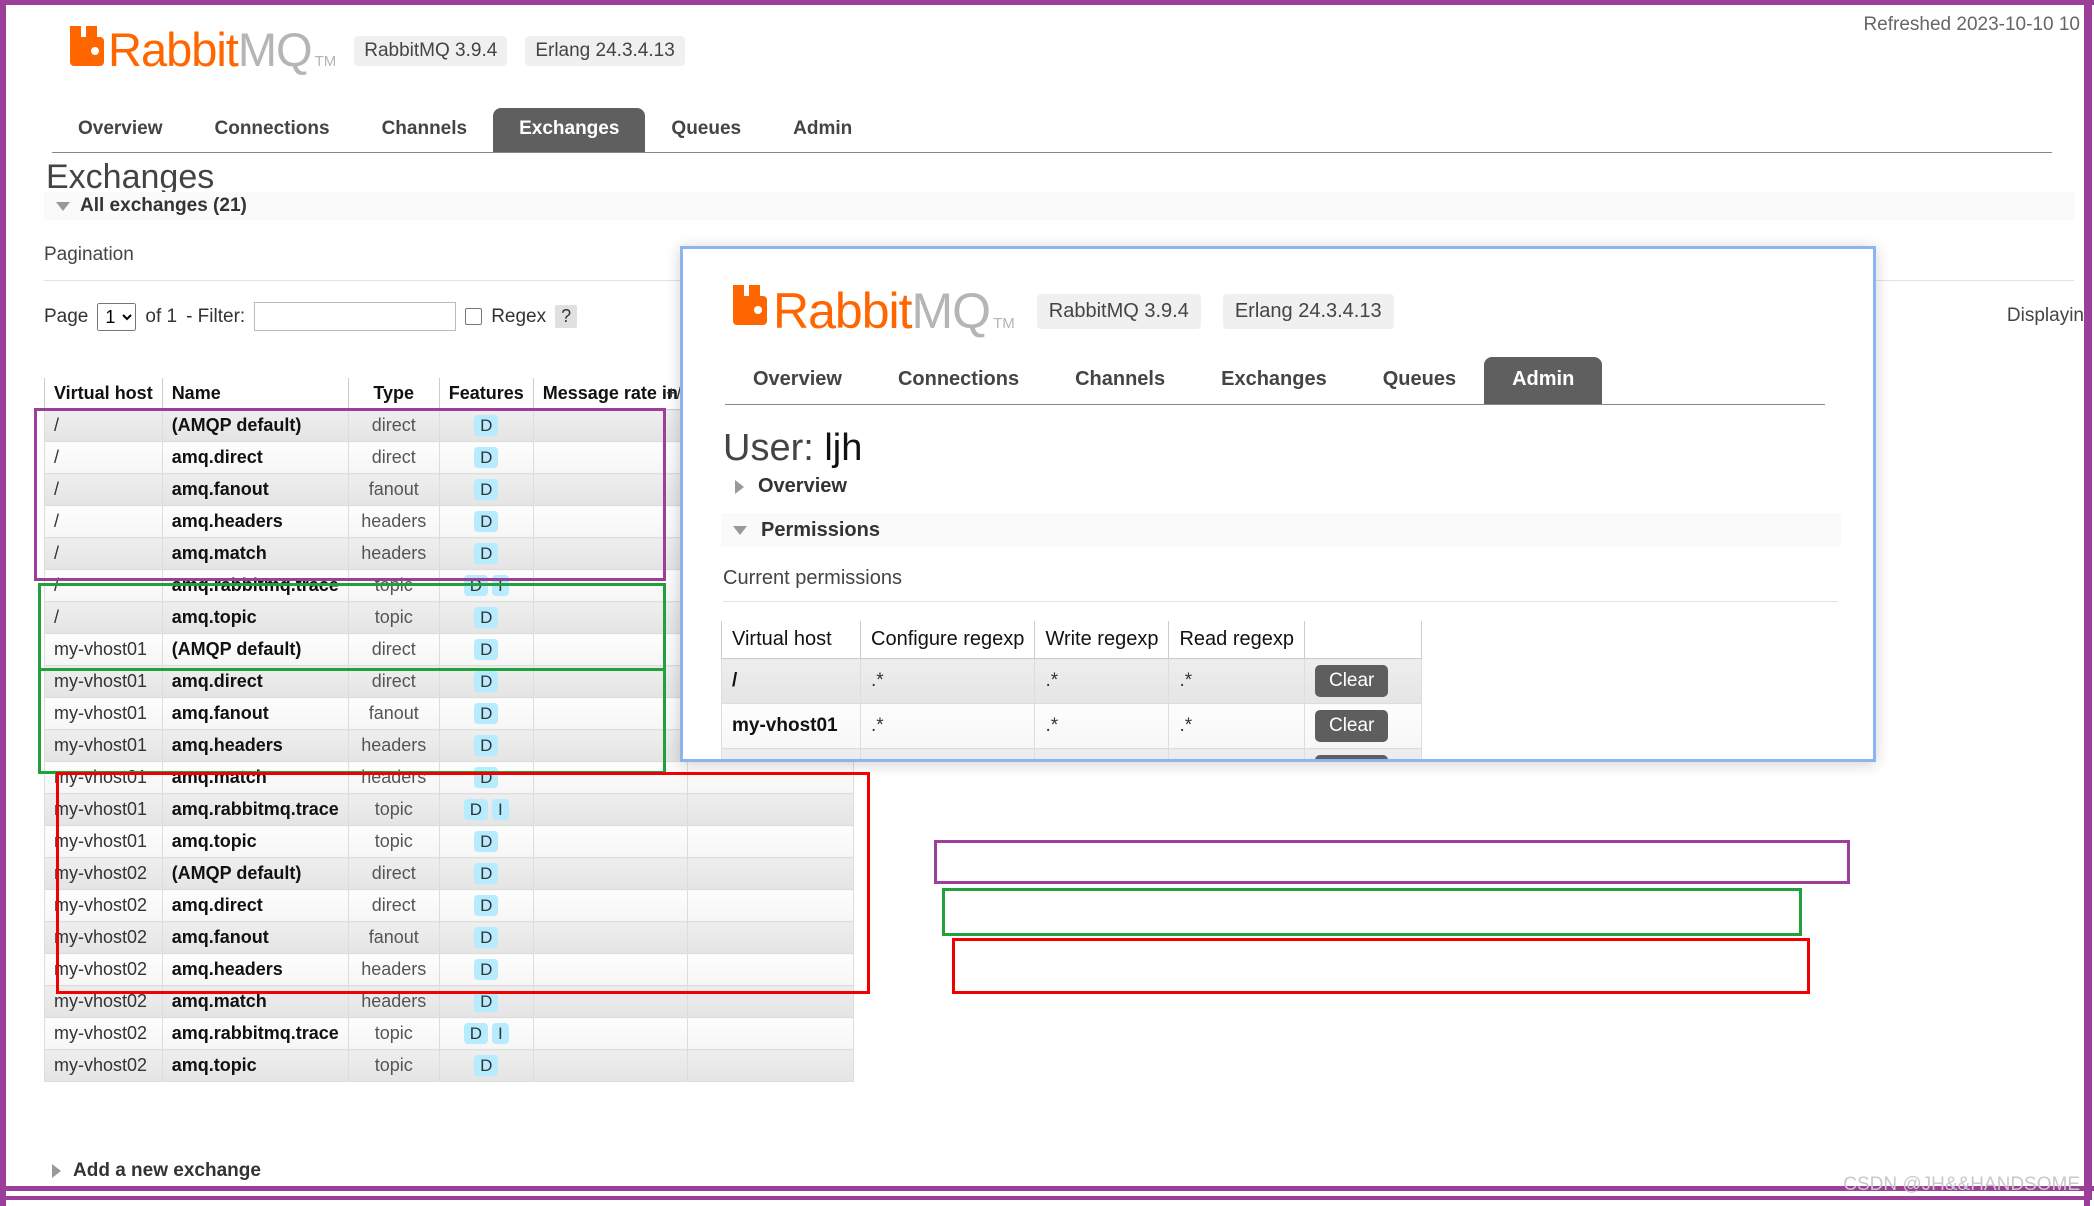 The width and height of the screenshot is (2094, 1206). What do you see at coordinates (1281, 530) in the screenshot?
I see `permissions-section-header: Permissions` at bounding box center [1281, 530].